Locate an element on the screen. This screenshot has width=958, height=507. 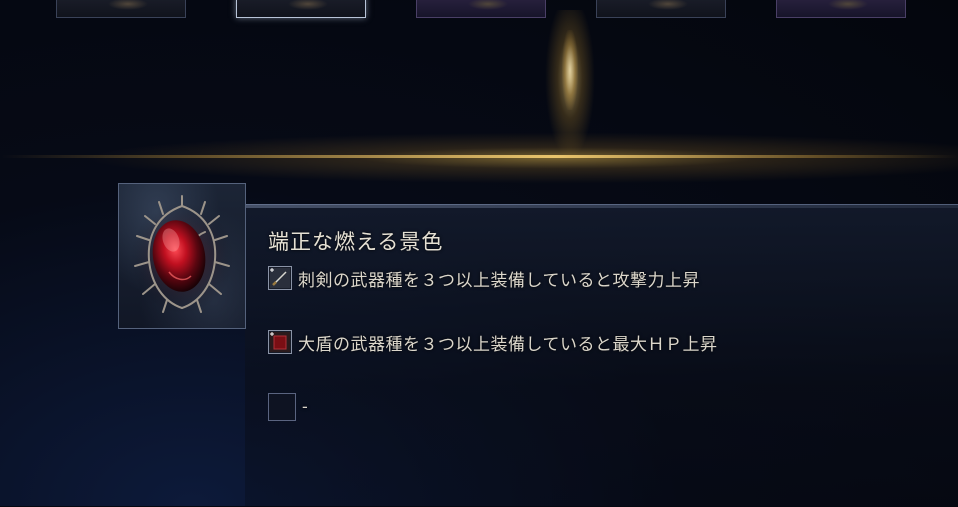
greatshield-icon is located at coordinates (280, 342).